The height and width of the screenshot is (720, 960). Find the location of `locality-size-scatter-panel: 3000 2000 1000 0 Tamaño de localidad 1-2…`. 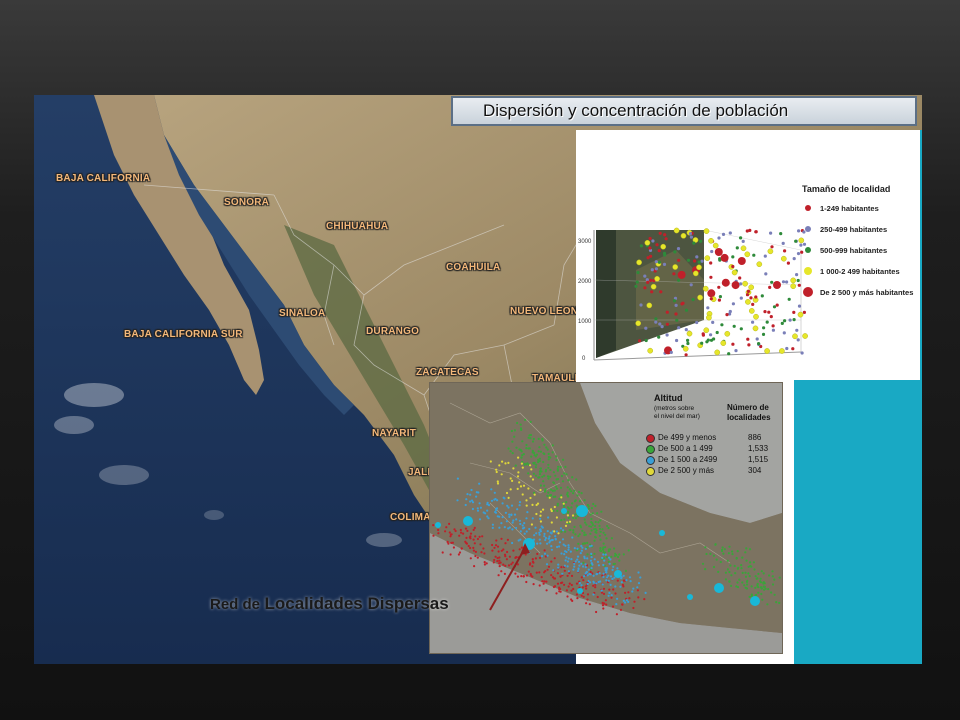

locality-size-scatter-panel: 3000 2000 1000 0 Tamaño de localidad 1-2… is located at coordinates (748, 255).